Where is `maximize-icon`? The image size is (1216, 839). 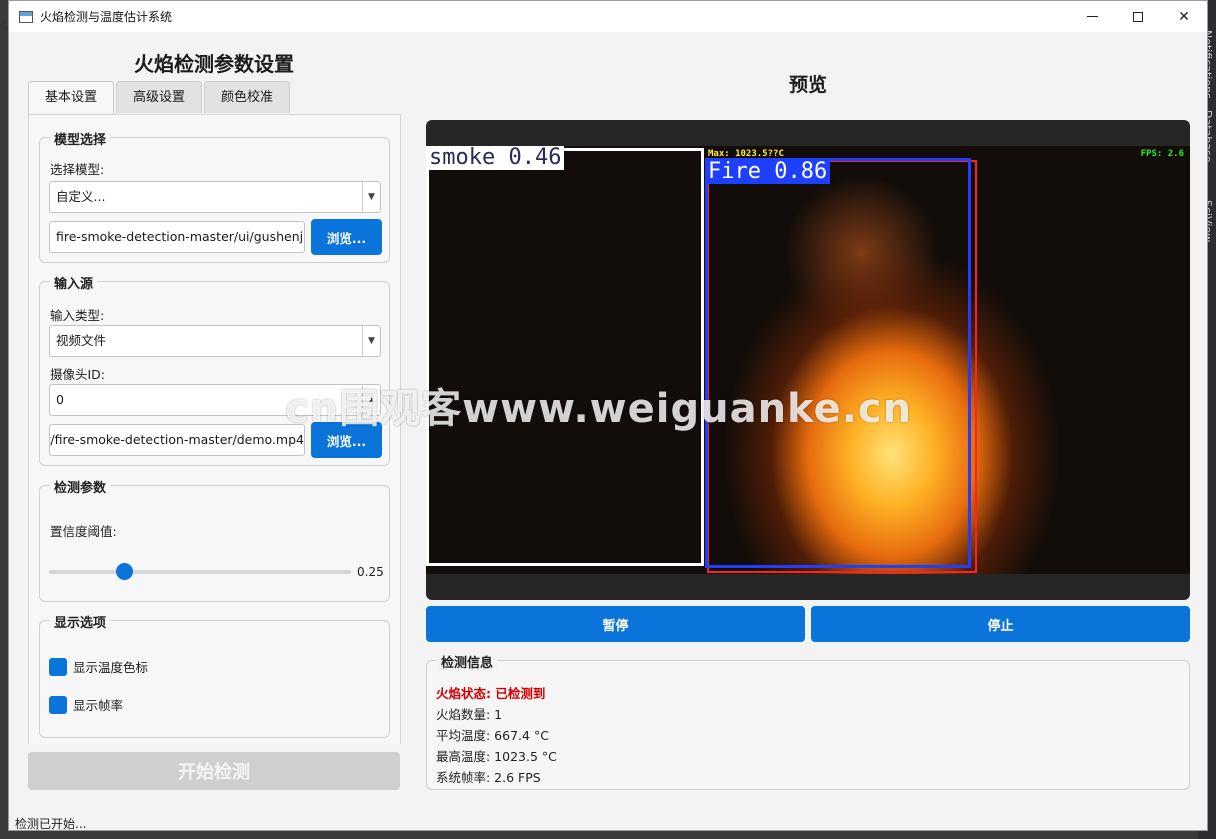
maximize-icon is located at coordinates (1138, 16).